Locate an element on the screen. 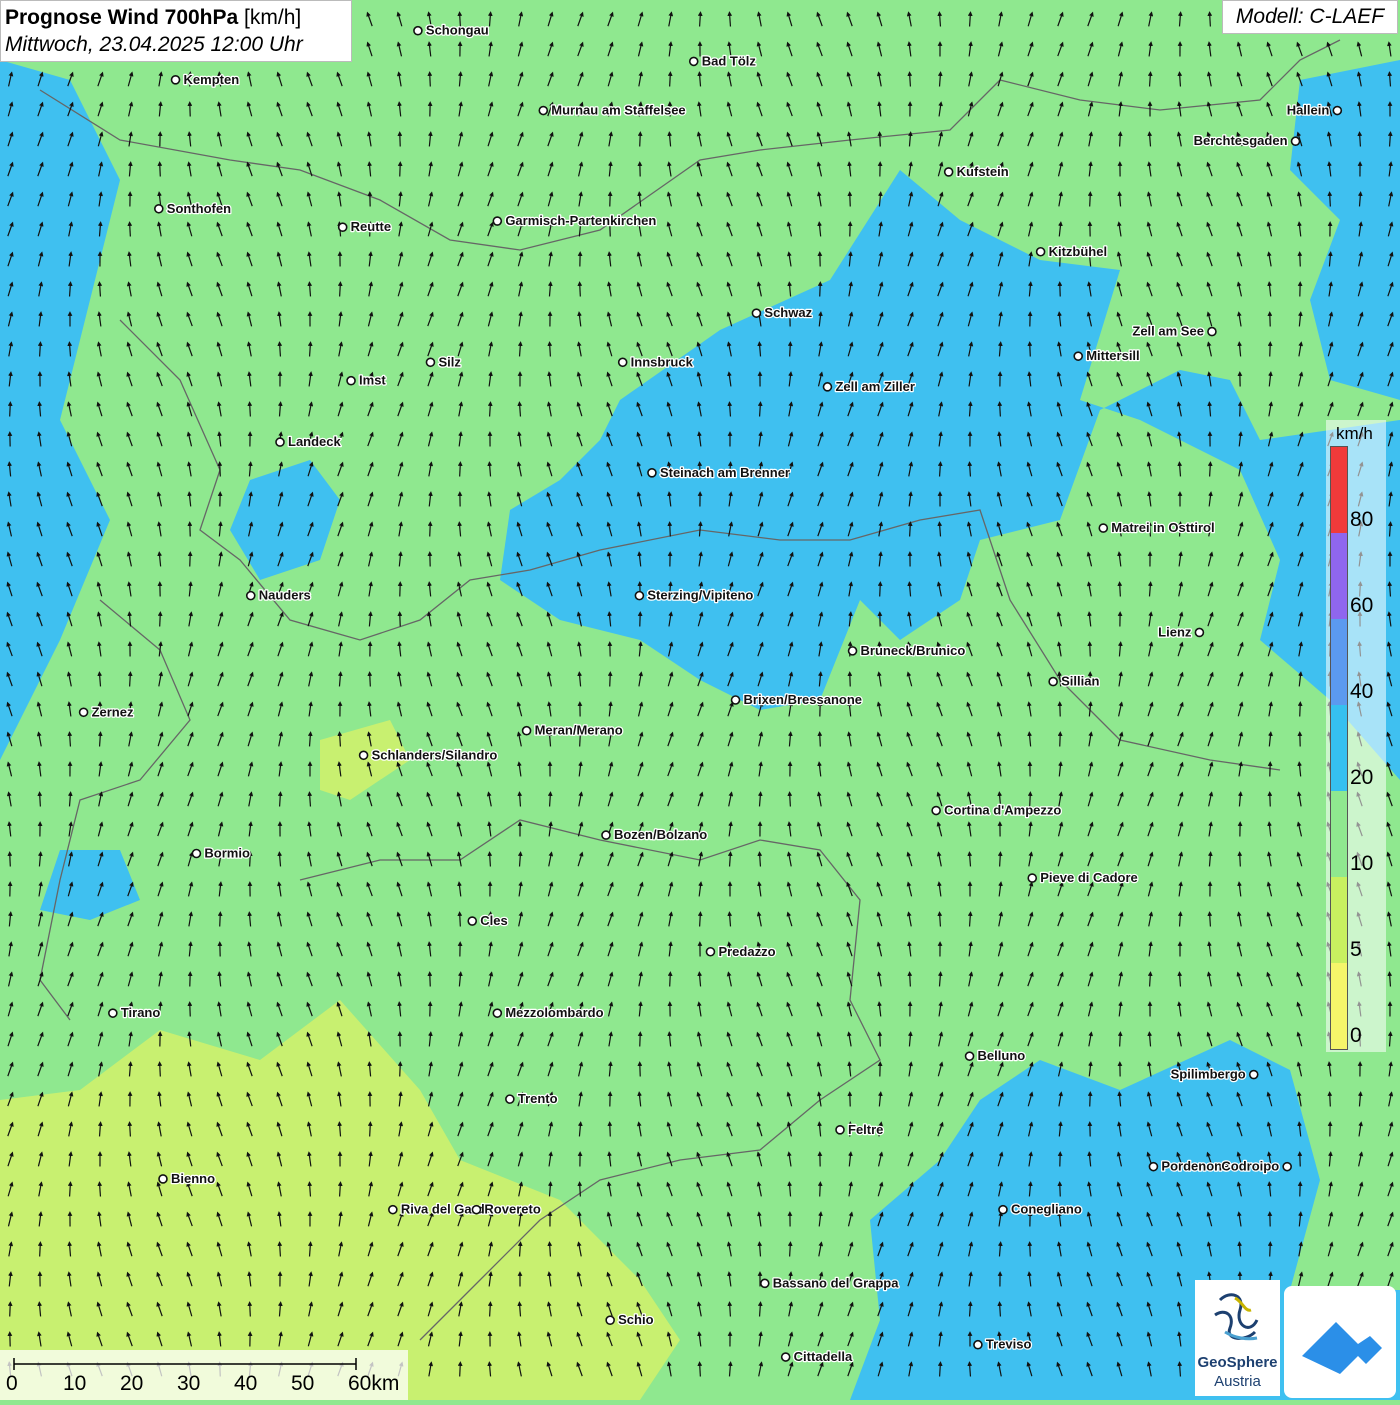 This screenshot has height=1405, width=1400. city-label: Spilimbergo is located at coordinates (1208, 1074).